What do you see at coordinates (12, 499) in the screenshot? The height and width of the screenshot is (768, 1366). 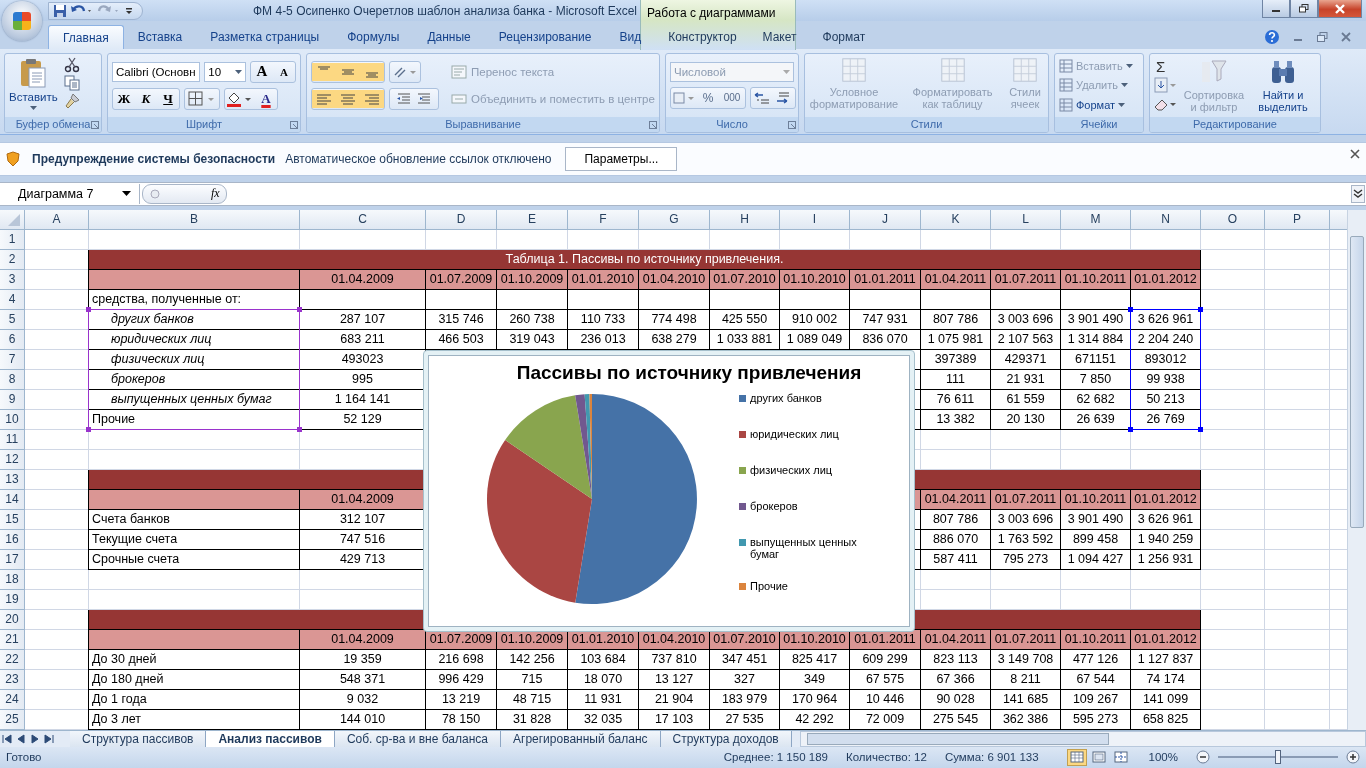 I see `row-header: 14` at bounding box center [12, 499].